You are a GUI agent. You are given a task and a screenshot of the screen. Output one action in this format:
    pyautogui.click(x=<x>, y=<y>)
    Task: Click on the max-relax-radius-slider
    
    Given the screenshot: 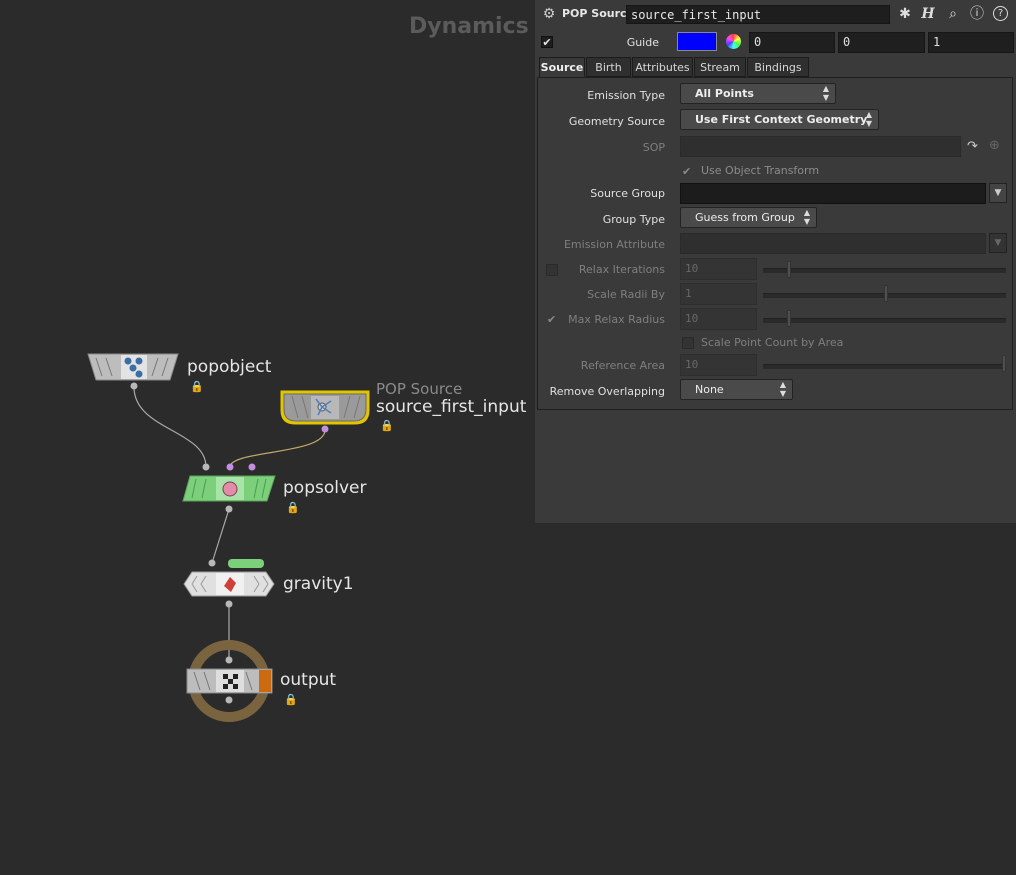 What is the action you would take?
    pyautogui.click(x=884, y=320)
    